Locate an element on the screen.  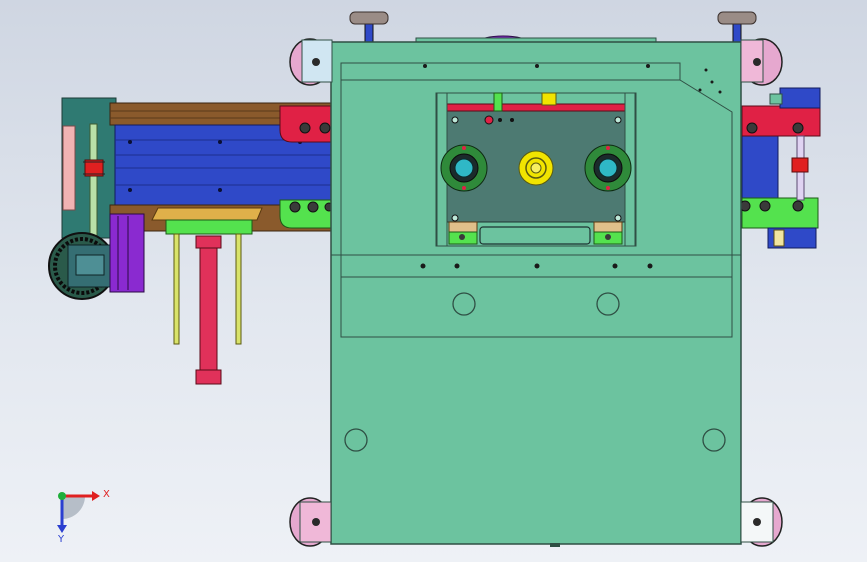
center-bottom-slot is located at coordinates (535, 235).